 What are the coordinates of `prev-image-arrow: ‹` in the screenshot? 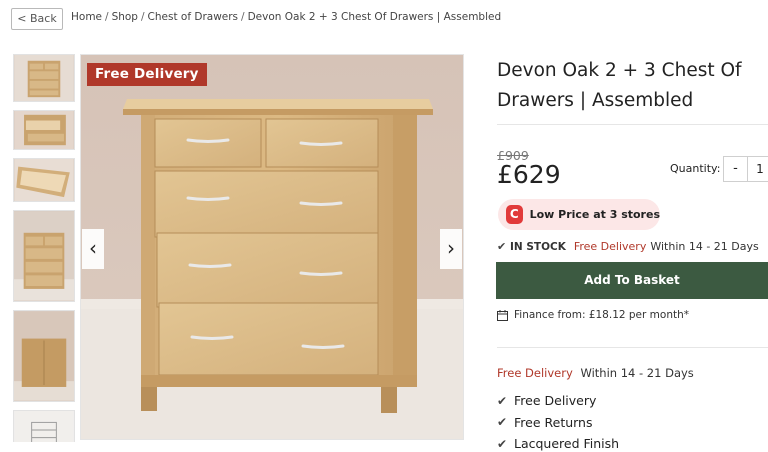 It's located at (93, 249).